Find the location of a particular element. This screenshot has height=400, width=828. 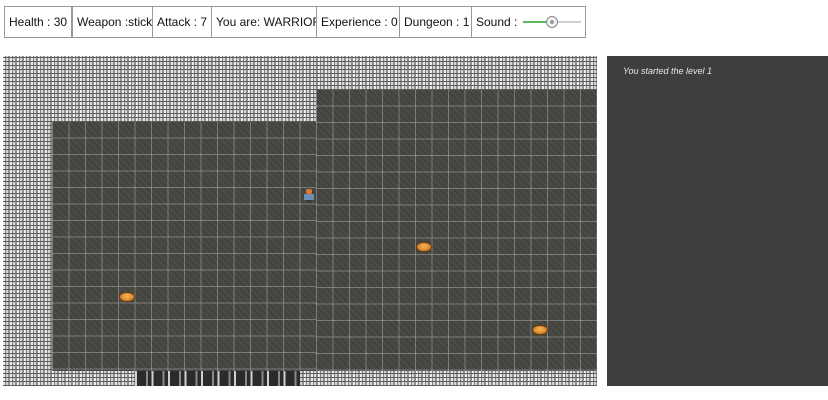

experience-stat: Experience : 0 is located at coordinates (359, 22).